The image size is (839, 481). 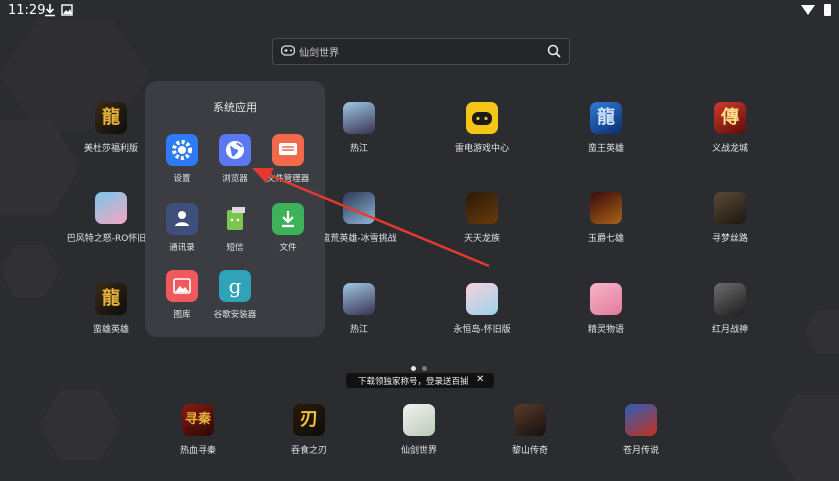 I want to click on xunqin-game-icon: 寻秦, so click(x=198, y=420).